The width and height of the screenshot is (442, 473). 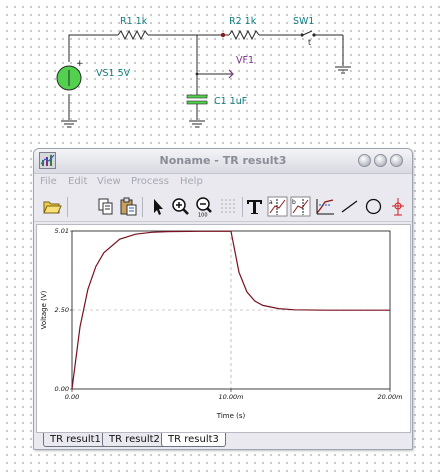 I want to click on tab-tr-result3: TR result3, so click(x=193, y=440).